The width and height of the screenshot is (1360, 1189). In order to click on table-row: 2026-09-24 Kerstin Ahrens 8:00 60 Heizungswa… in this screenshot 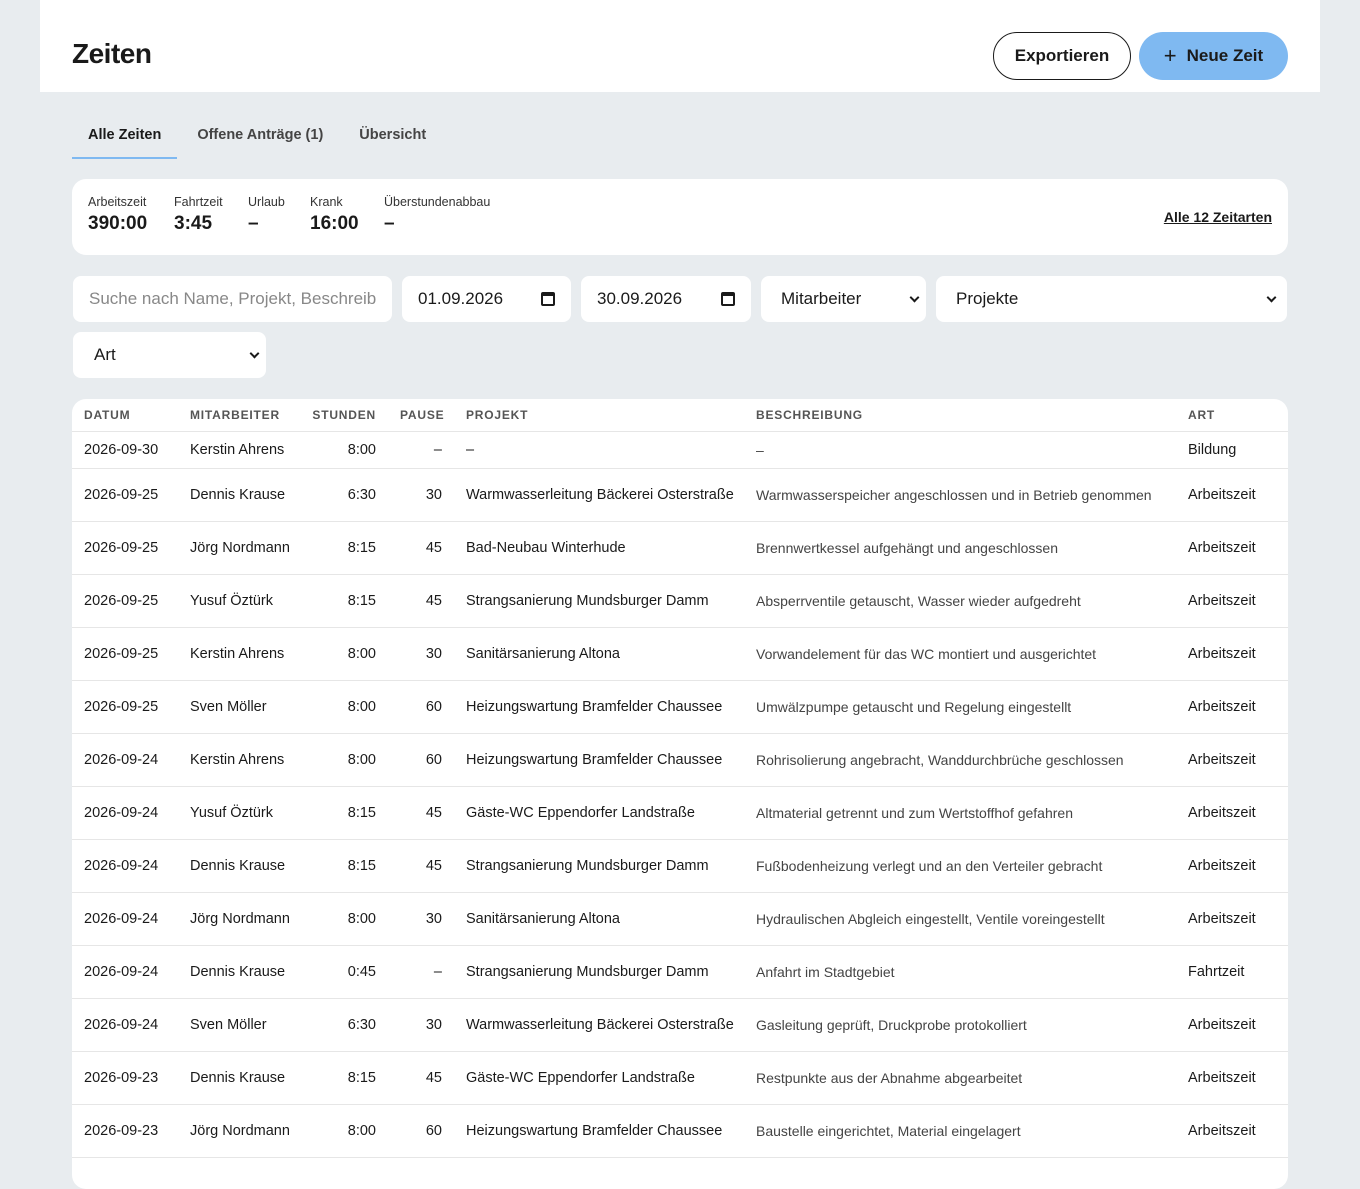, I will do `click(680, 760)`.